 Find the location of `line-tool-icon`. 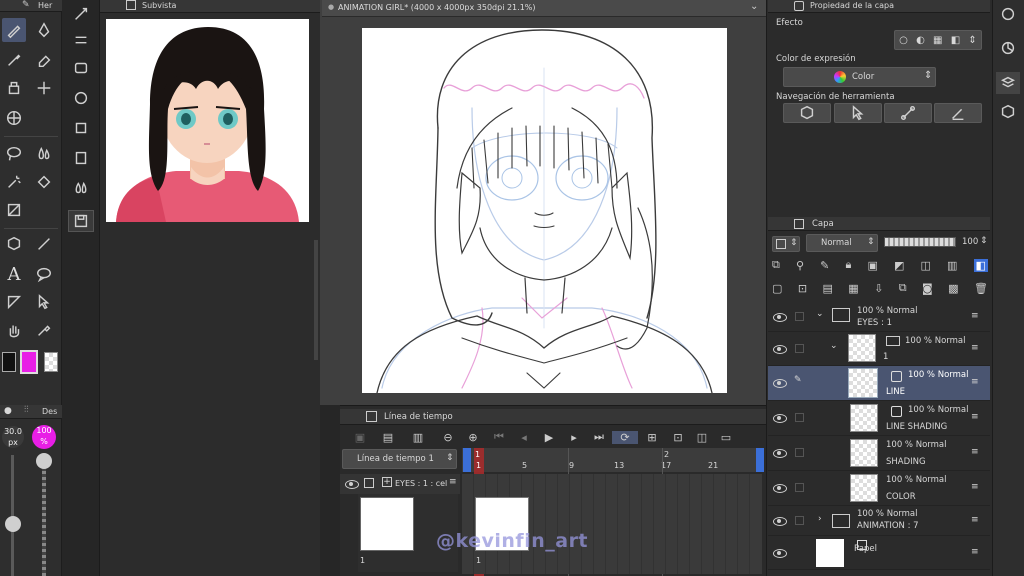

line-tool-icon is located at coordinates (44, 244).